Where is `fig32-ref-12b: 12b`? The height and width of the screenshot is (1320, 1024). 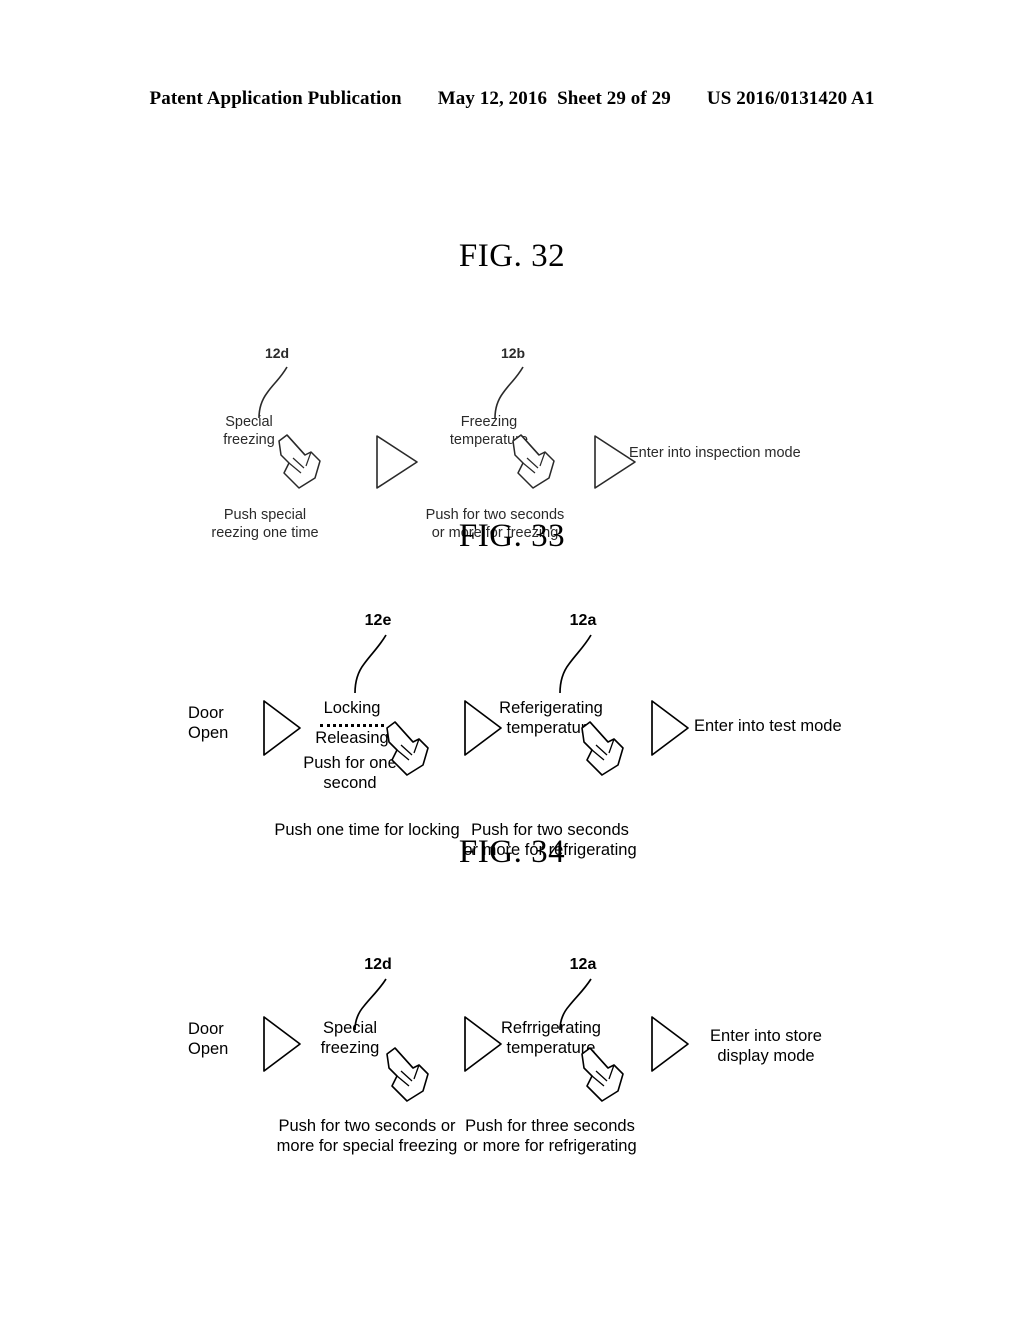 fig32-ref-12b: 12b is located at coordinates (513, 353).